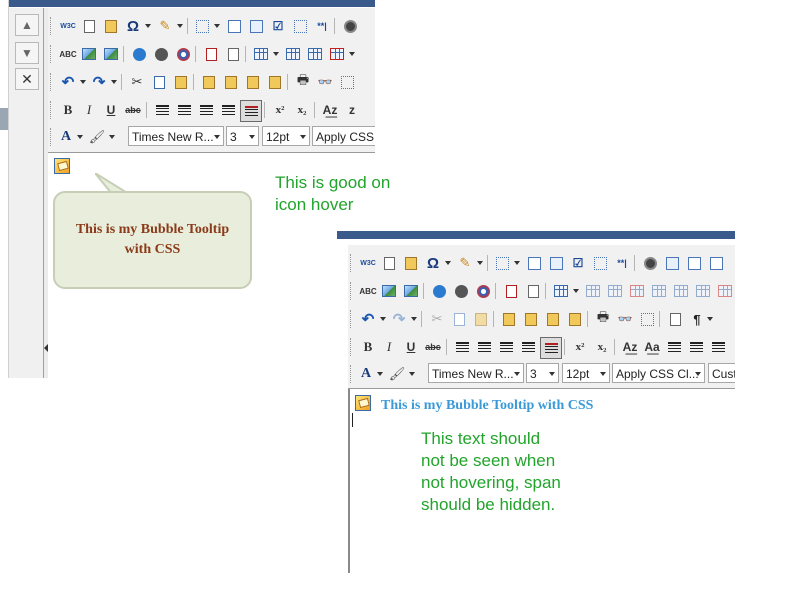 This screenshot has height=591, width=798. Describe the element at coordinates (27, 53) in the screenshot. I see `scroll-down-button: ▼` at that location.